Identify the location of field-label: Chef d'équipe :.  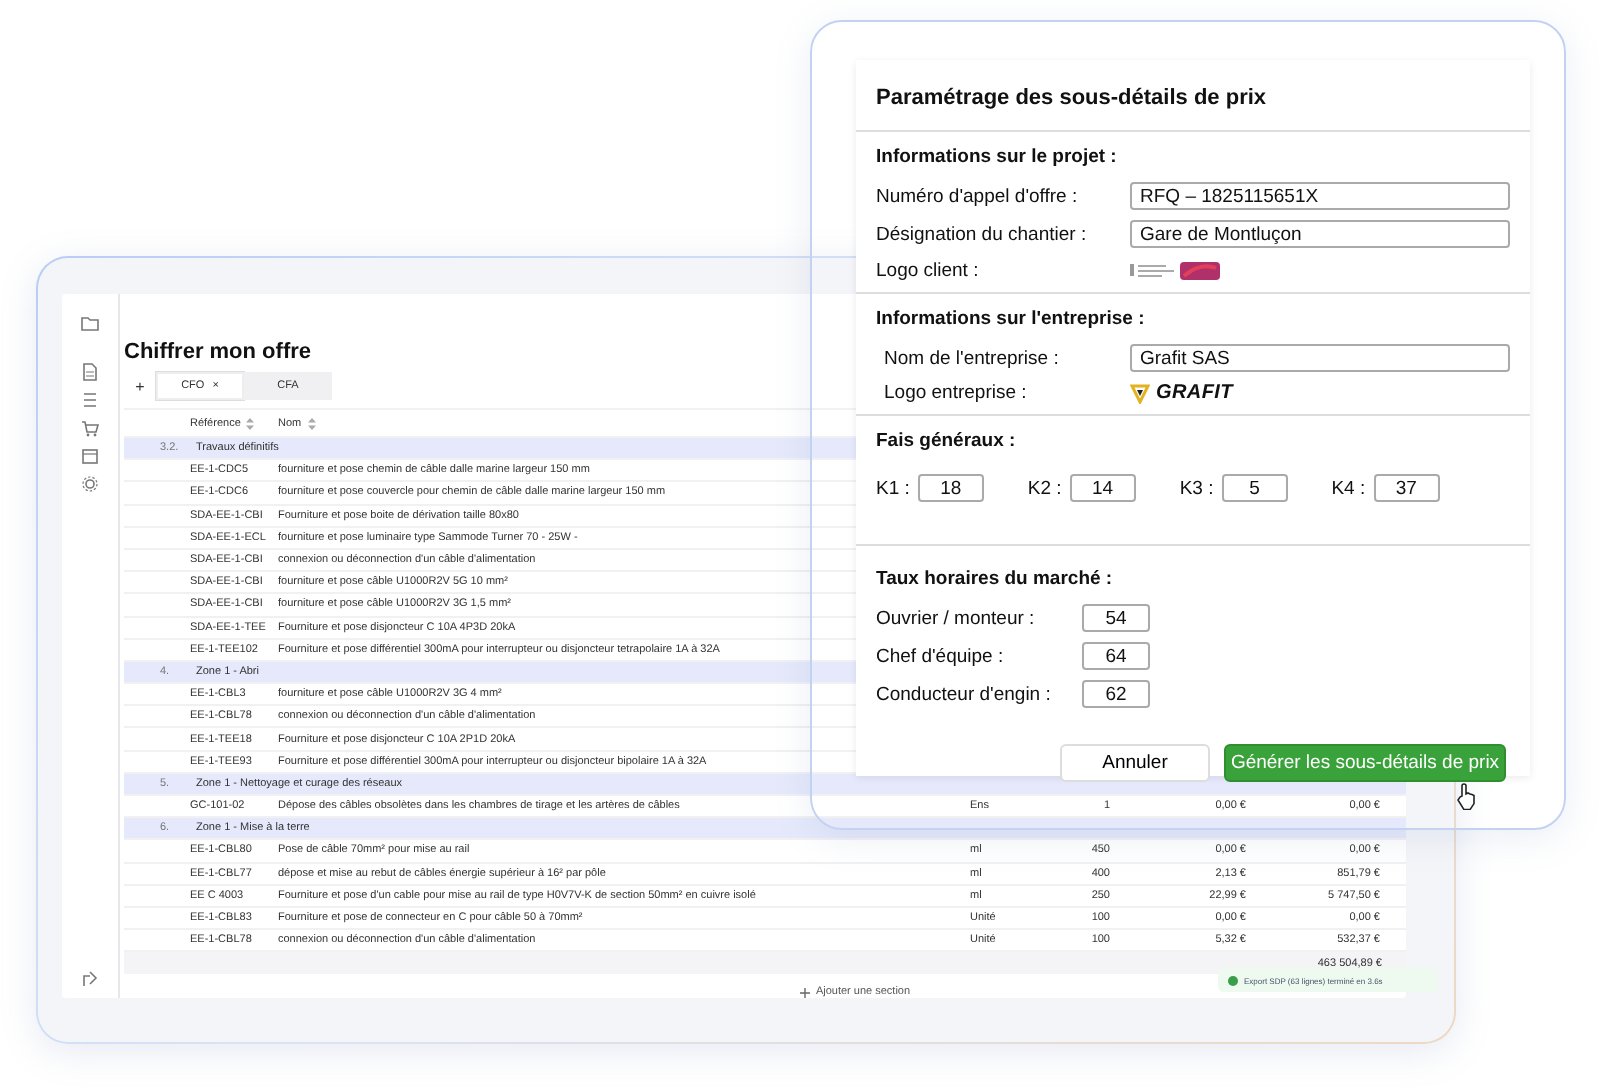
(941, 656).